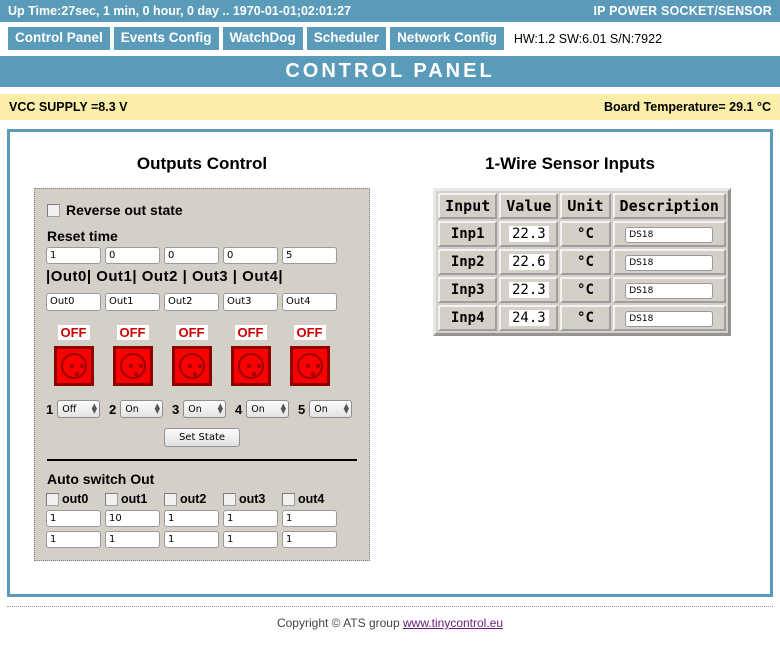  What do you see at coordinates (73, 302) in the screenshot?
I see `output-name-input-0: Out0` at bounding box center [73, 302].